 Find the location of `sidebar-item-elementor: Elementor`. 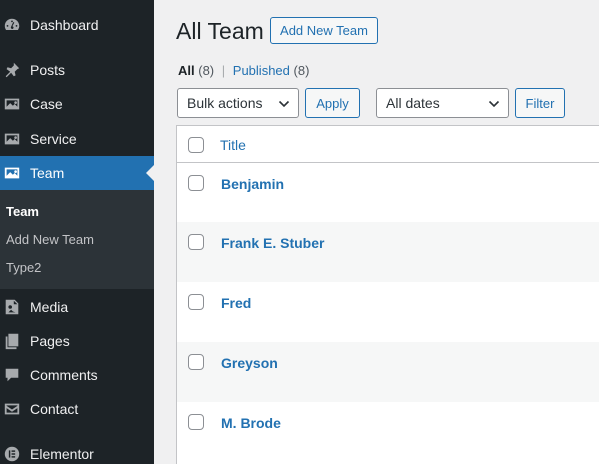

sidebar-item-elementor: Elementor is located at coordinates (77, 450).